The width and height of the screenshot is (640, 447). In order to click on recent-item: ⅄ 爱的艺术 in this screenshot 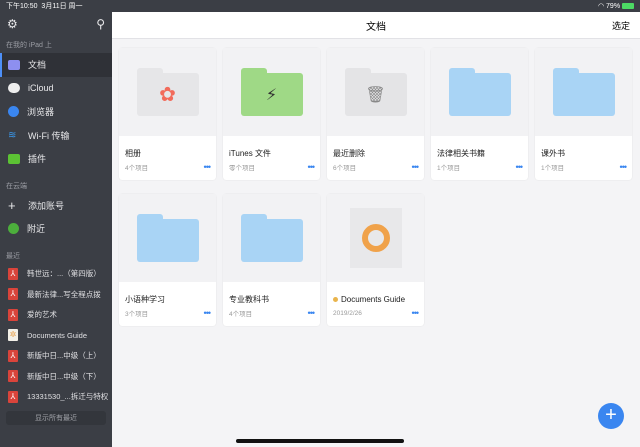, I will do `click(56, 315)`.